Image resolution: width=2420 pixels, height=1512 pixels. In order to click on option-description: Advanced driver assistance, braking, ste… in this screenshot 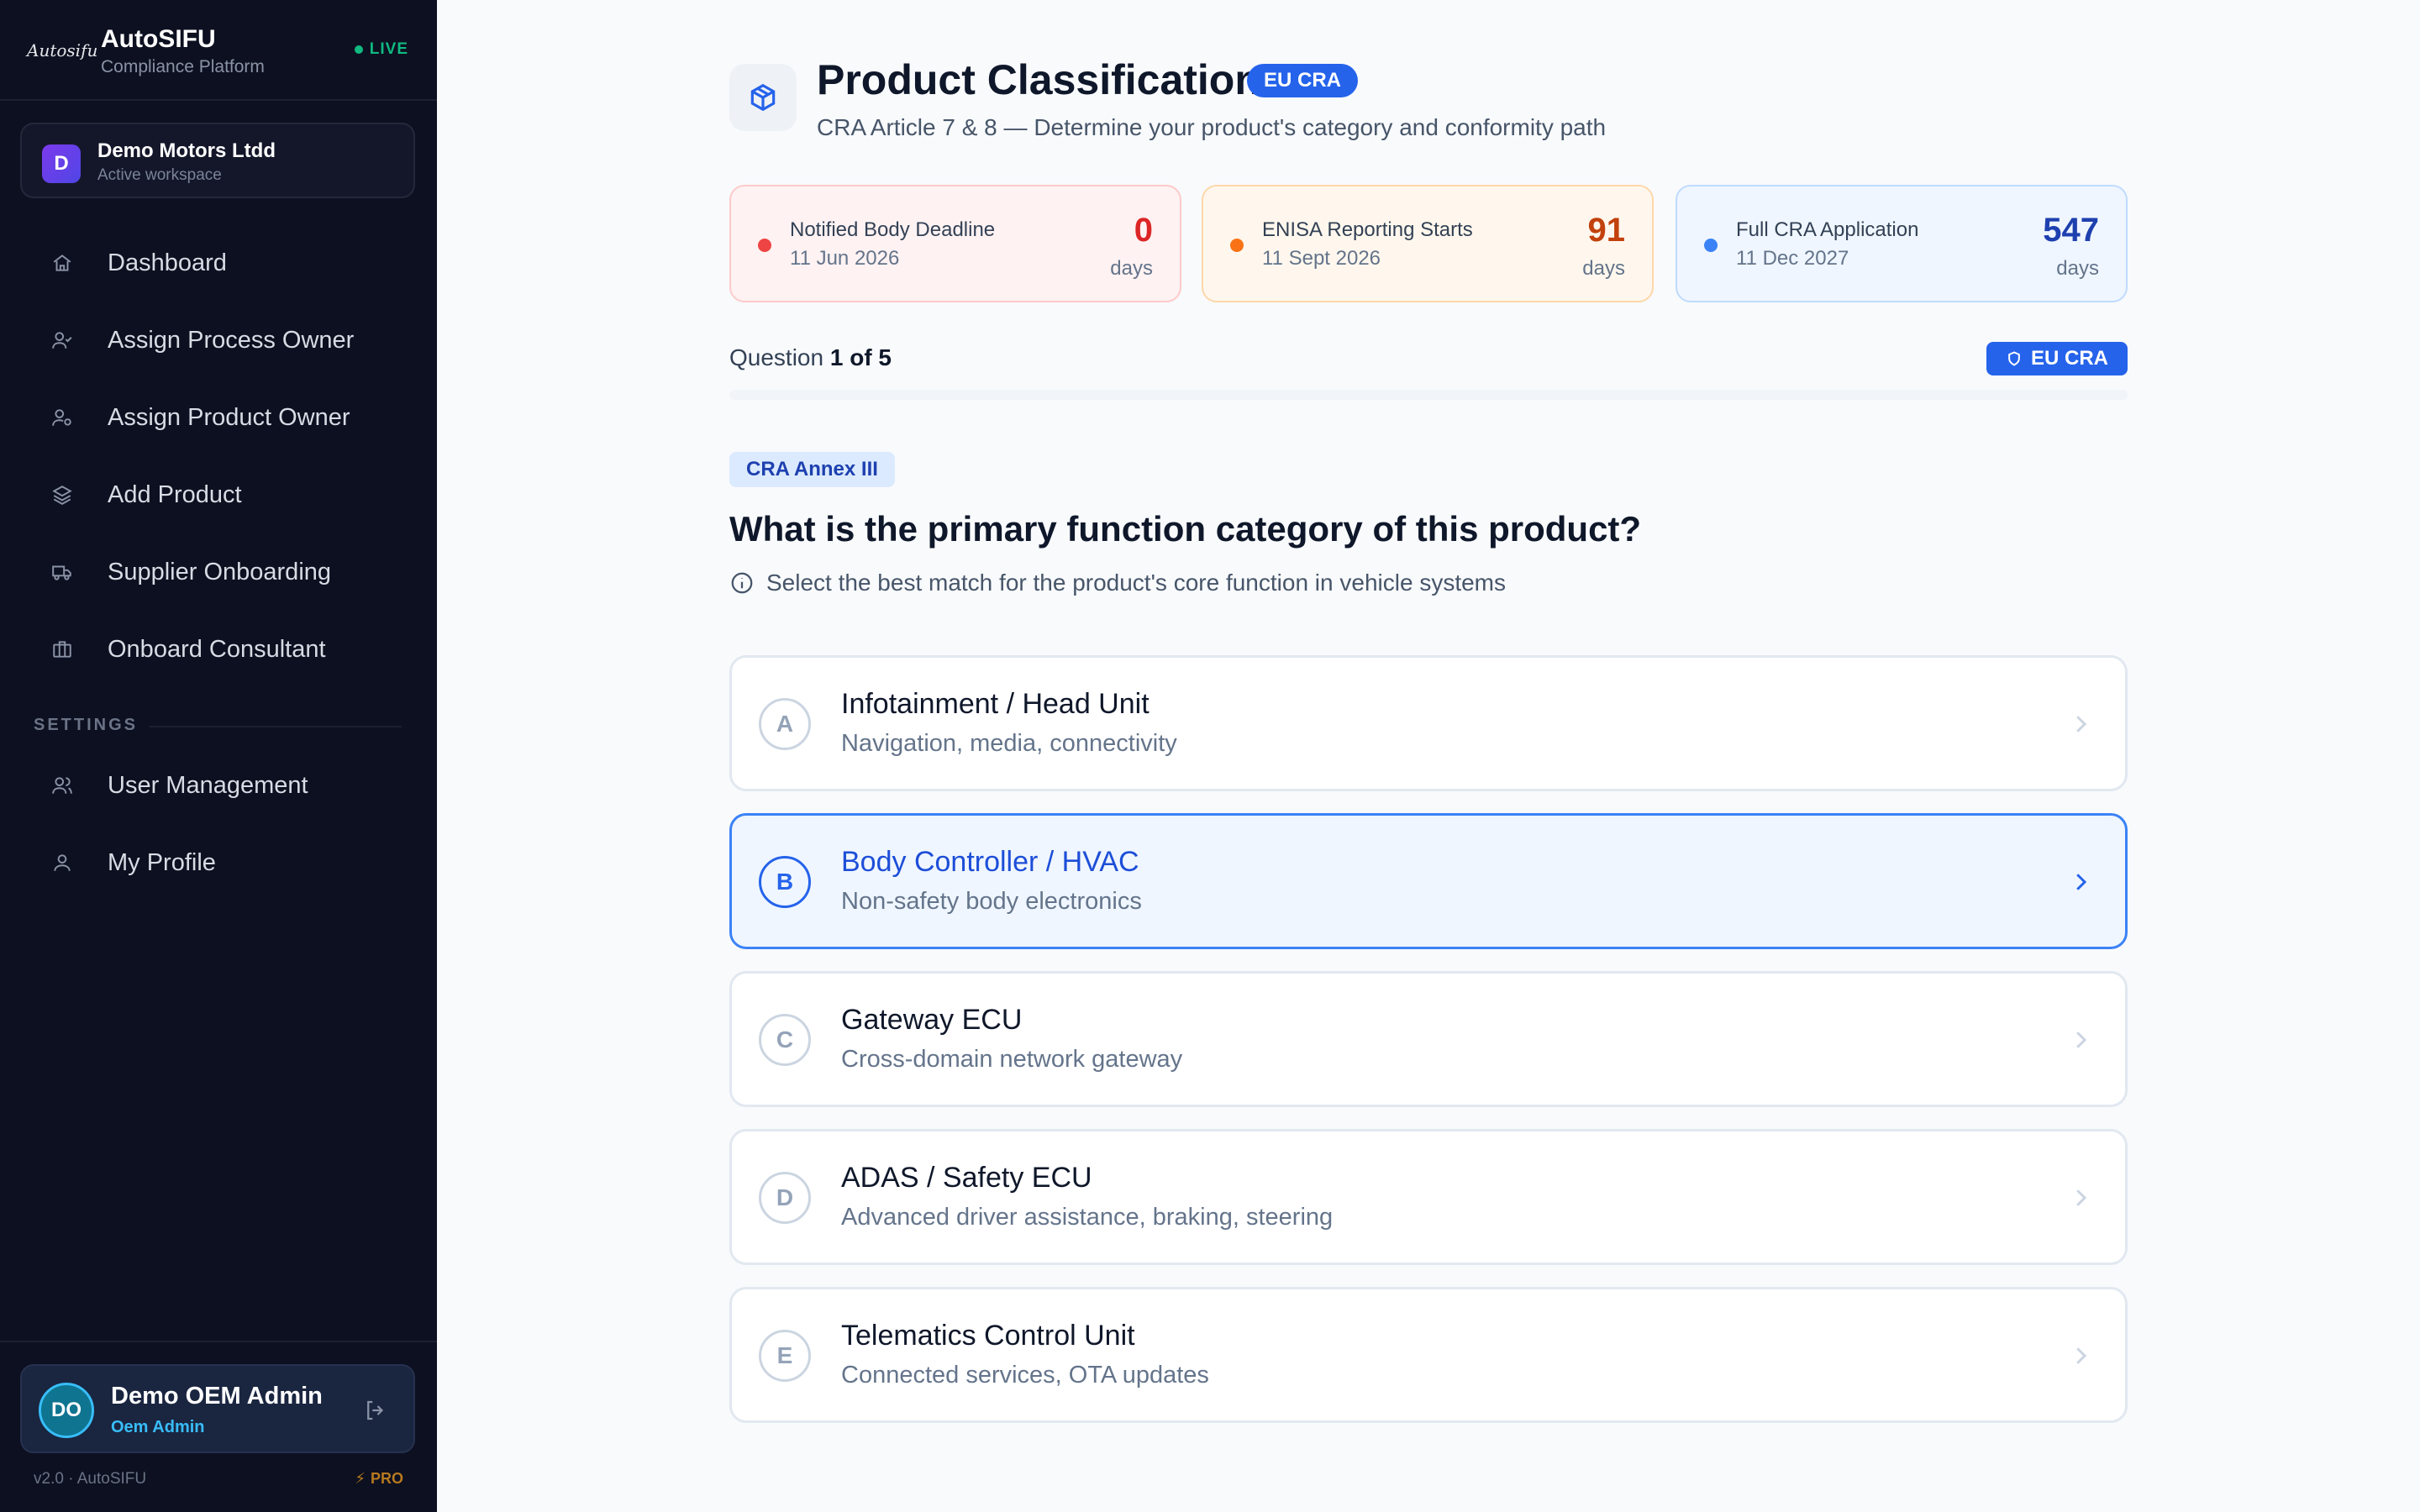, I will do `click(1087, 1217)`.